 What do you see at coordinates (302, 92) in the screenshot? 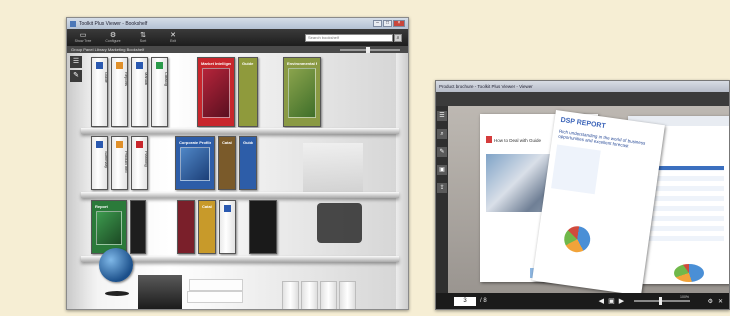
I see `book: Environmental Report` at bounding box center [302, 92].